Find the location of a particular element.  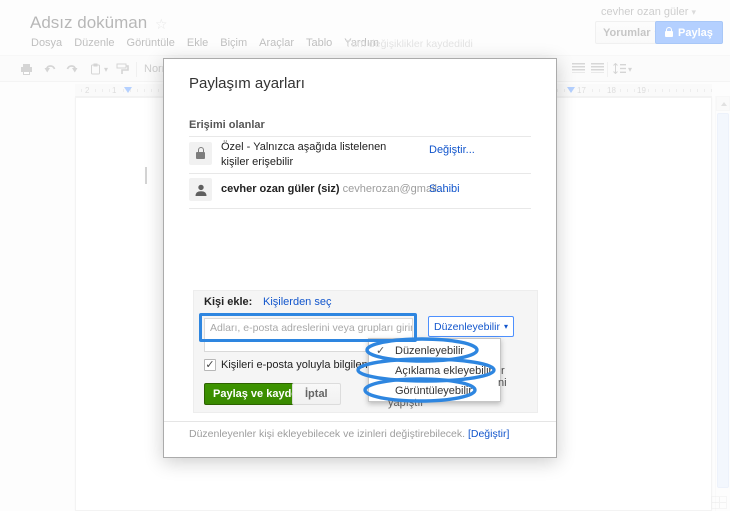

menu-item-can-edit: ✓ Düzenleyebilir is located at coordinates (434, 351).